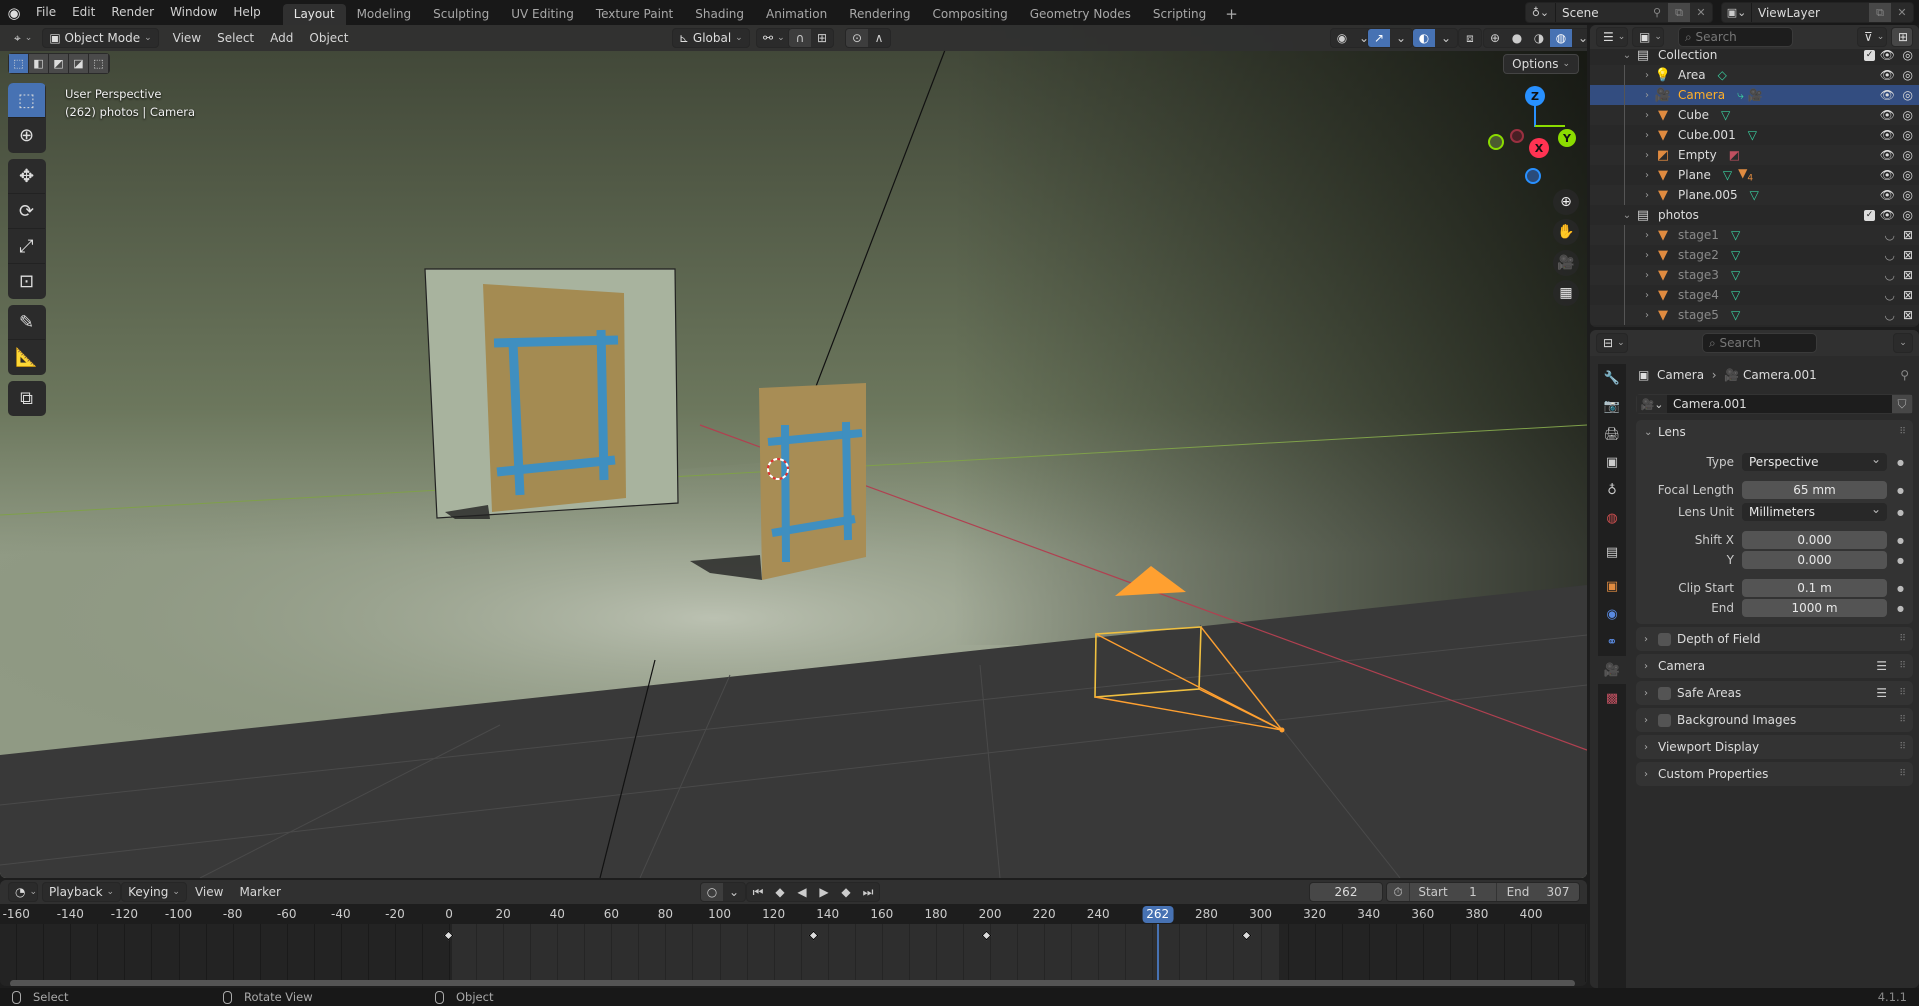 Image resolution: width=1919 pixels, height=1006 pixels. I want to click on outliner-row-label: stage3, so click(1698, 275).